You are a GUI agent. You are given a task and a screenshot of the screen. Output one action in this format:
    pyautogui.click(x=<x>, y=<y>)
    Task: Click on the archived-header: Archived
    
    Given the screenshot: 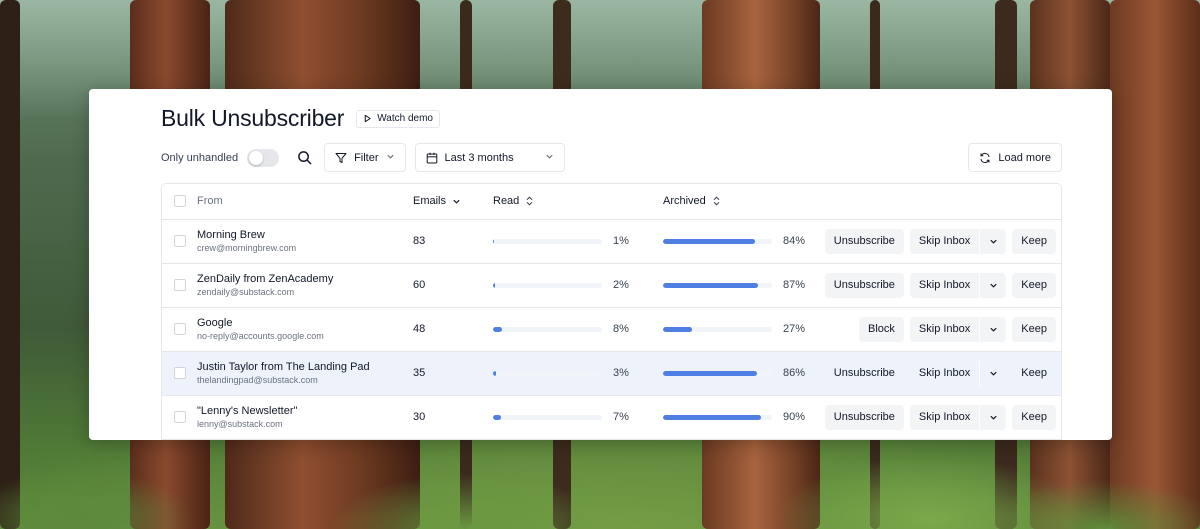 What is the action you would take?
    pyautogui.click(x=692, y=201)
    